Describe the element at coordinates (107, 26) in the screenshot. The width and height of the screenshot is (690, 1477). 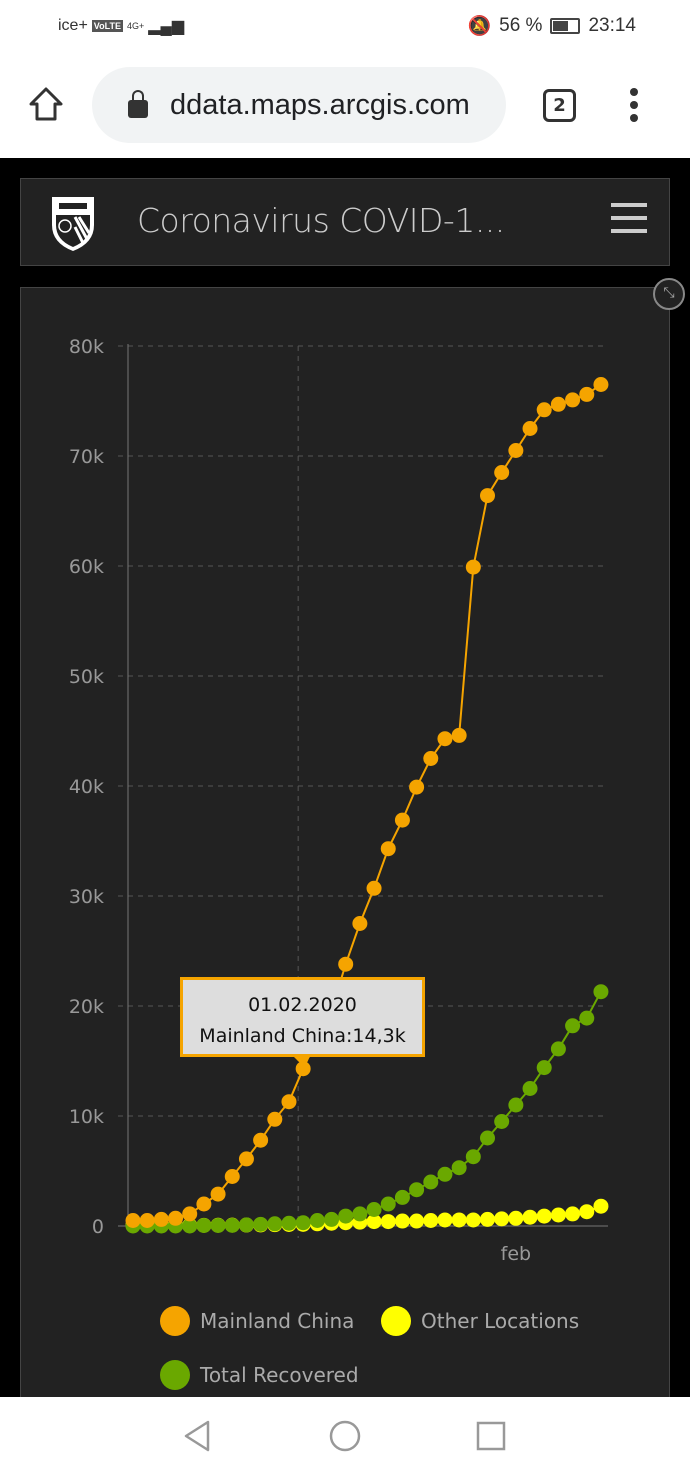
I see `volte-icon: VoLTE` at that location.